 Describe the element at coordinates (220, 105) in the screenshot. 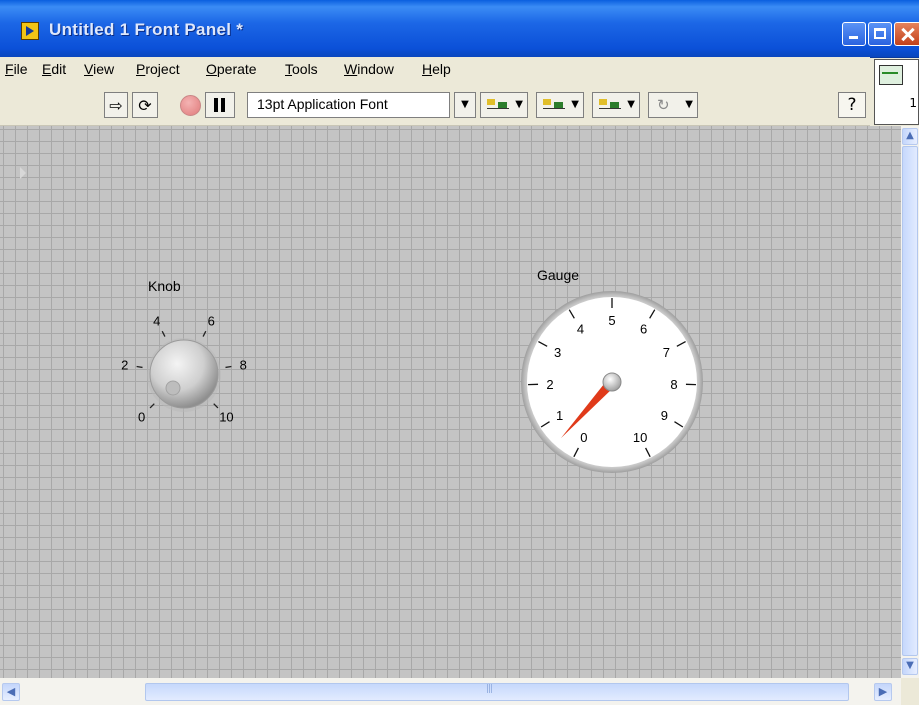

I see `pause-icon` at that location.